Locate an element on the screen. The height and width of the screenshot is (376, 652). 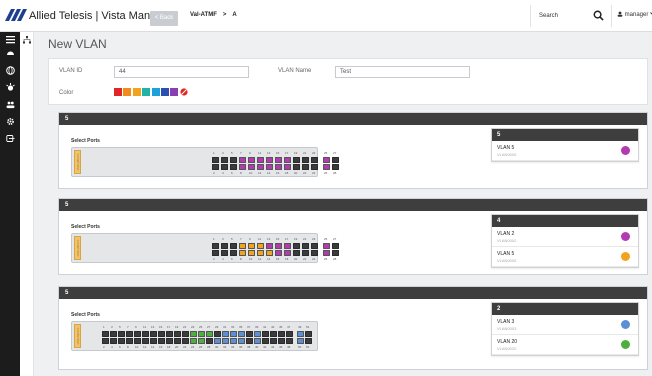
breadcrumb-device: Val-ATMF is located at coordinates (203, 15).